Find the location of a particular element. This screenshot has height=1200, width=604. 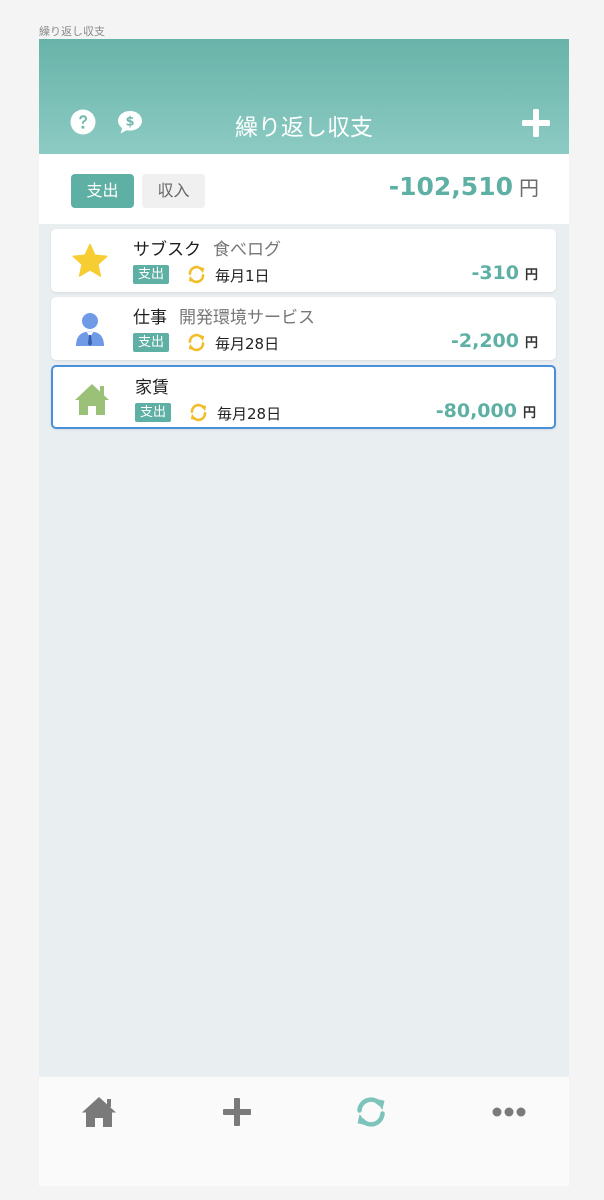

item-category: 家賃 is located at coordinates (152, 388).